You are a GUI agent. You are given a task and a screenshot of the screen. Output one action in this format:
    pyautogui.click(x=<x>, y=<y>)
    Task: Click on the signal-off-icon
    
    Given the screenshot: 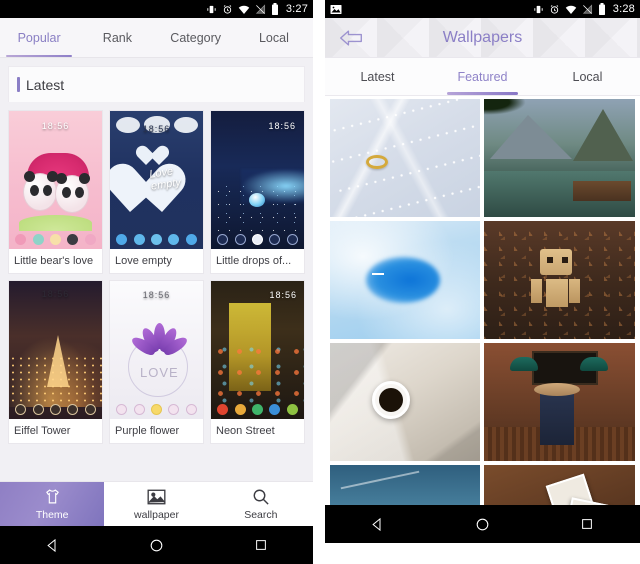 What is the action you would take?
    pyautogui.click(x=587, y=9)
    